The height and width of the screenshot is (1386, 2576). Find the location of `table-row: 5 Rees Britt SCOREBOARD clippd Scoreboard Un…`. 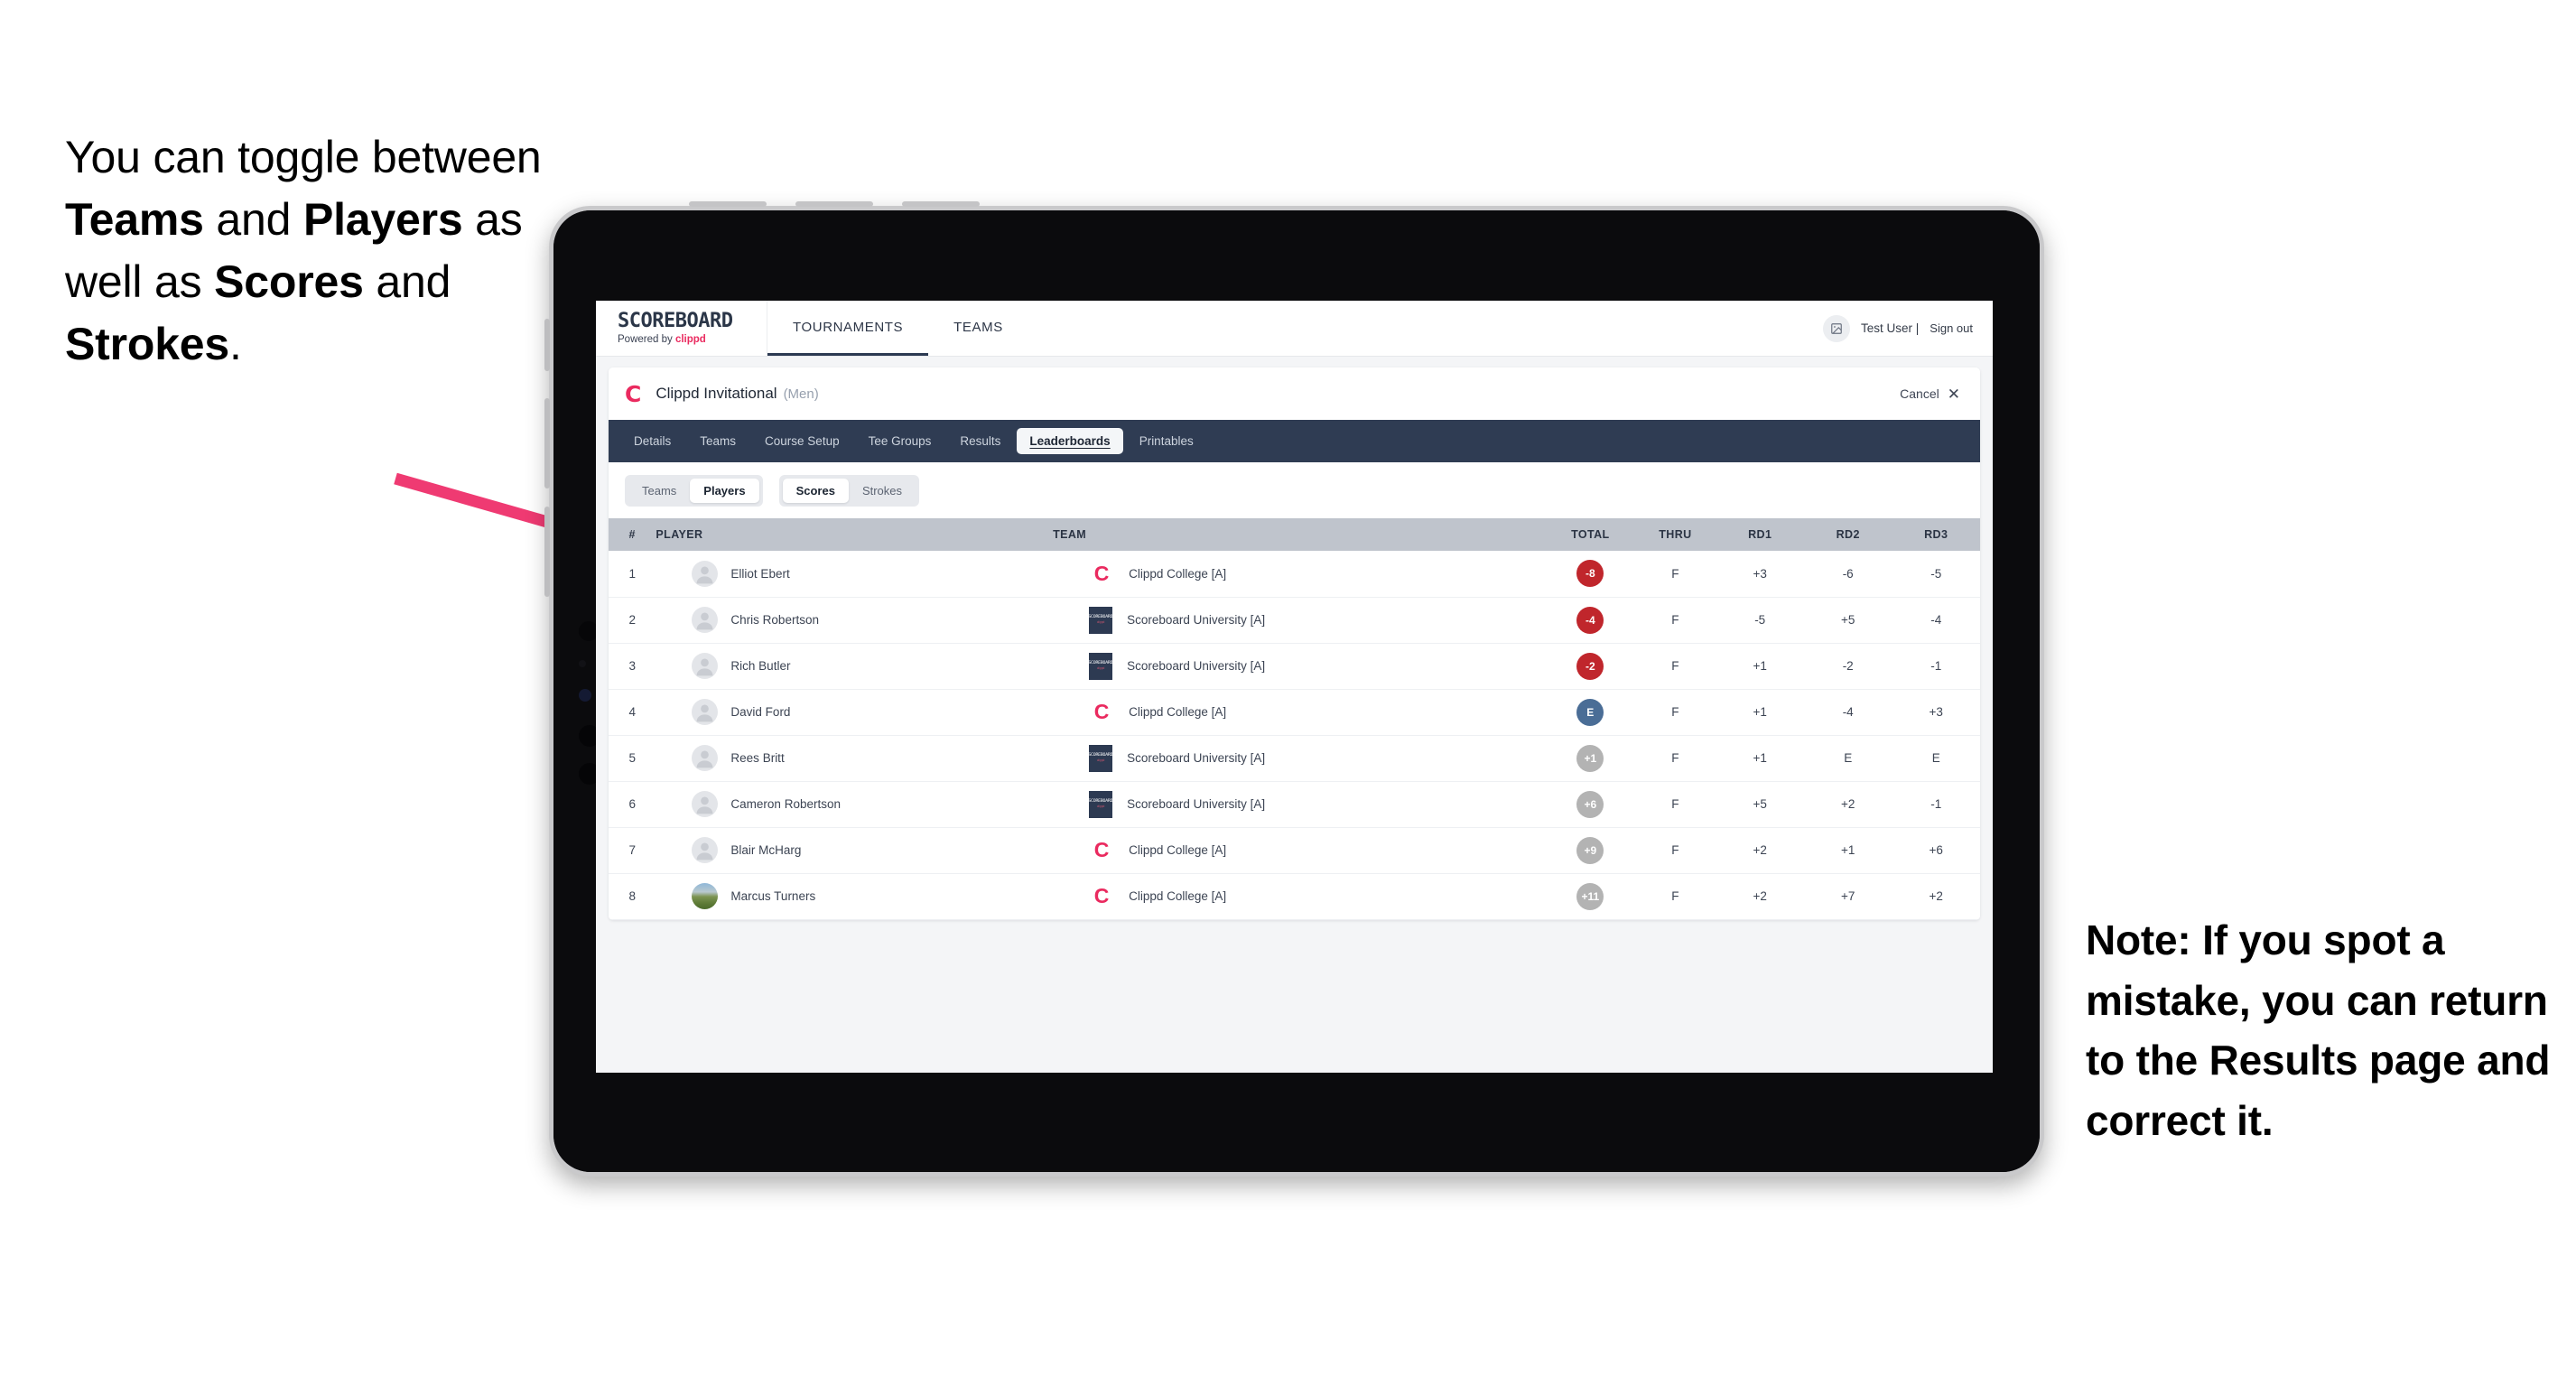

table-row: 5 Rees Britt SCOREBOARD clippd Scoreboard Un… is located at coordinates (1294, 758).